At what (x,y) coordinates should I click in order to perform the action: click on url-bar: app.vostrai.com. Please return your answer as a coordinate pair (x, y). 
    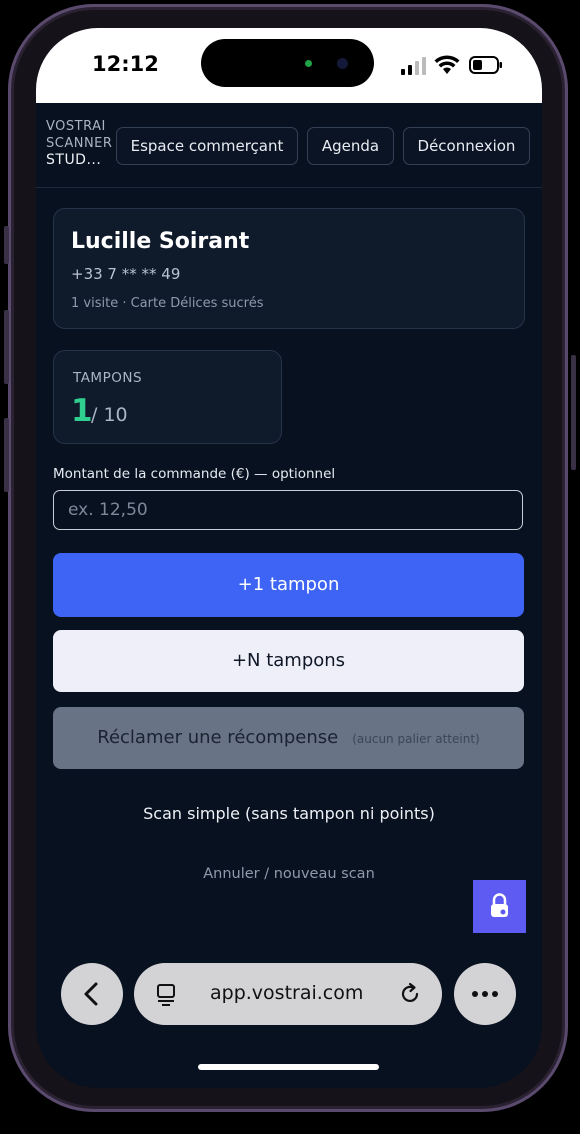
    Looking at the image, I should click on (288, 994).